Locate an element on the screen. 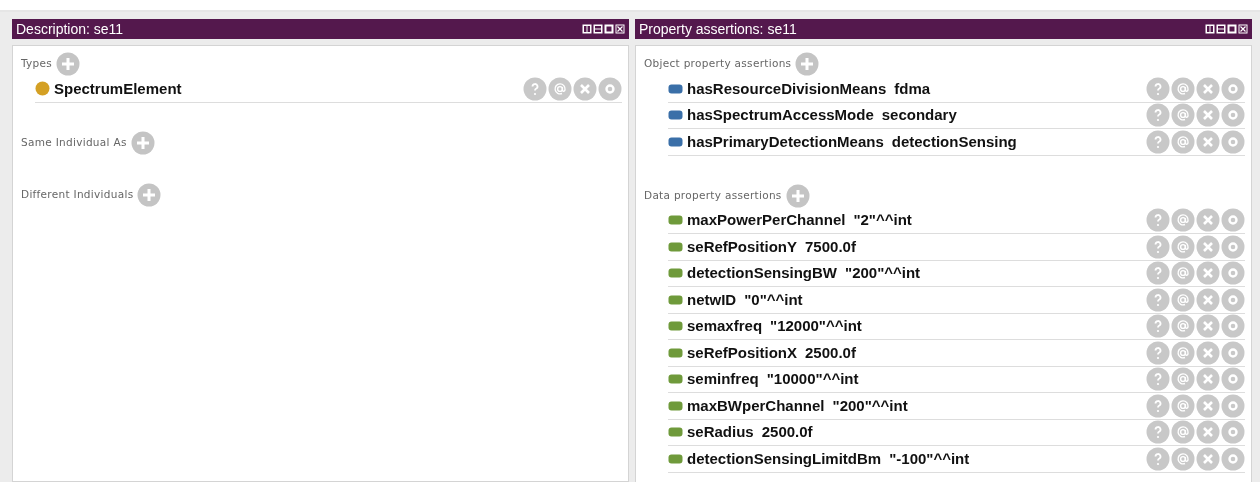  property-name: seRefPositionX is located at coordinates (742, 352).